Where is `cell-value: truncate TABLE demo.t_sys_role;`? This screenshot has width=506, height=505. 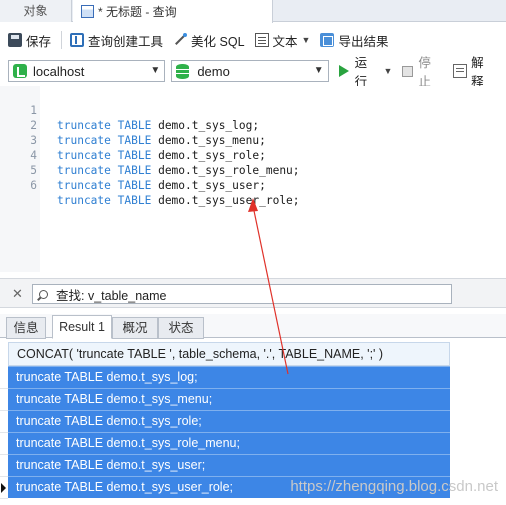 cell-value: truncate TABLE demo.t_sys_role; is located at coordinates (109, 421).